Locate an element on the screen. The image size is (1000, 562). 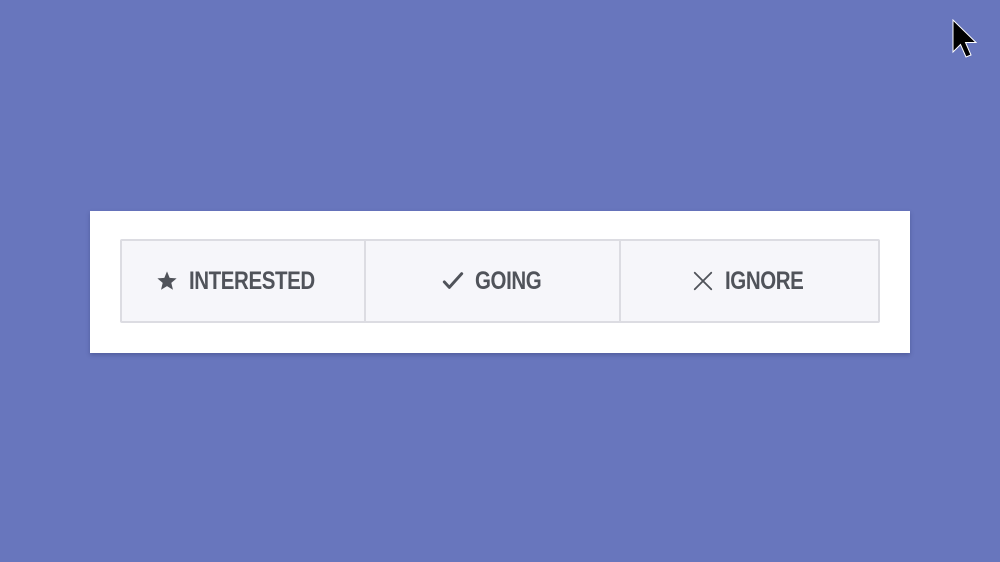
interested-label: INTERESTED is located at coordinates (252, 280).